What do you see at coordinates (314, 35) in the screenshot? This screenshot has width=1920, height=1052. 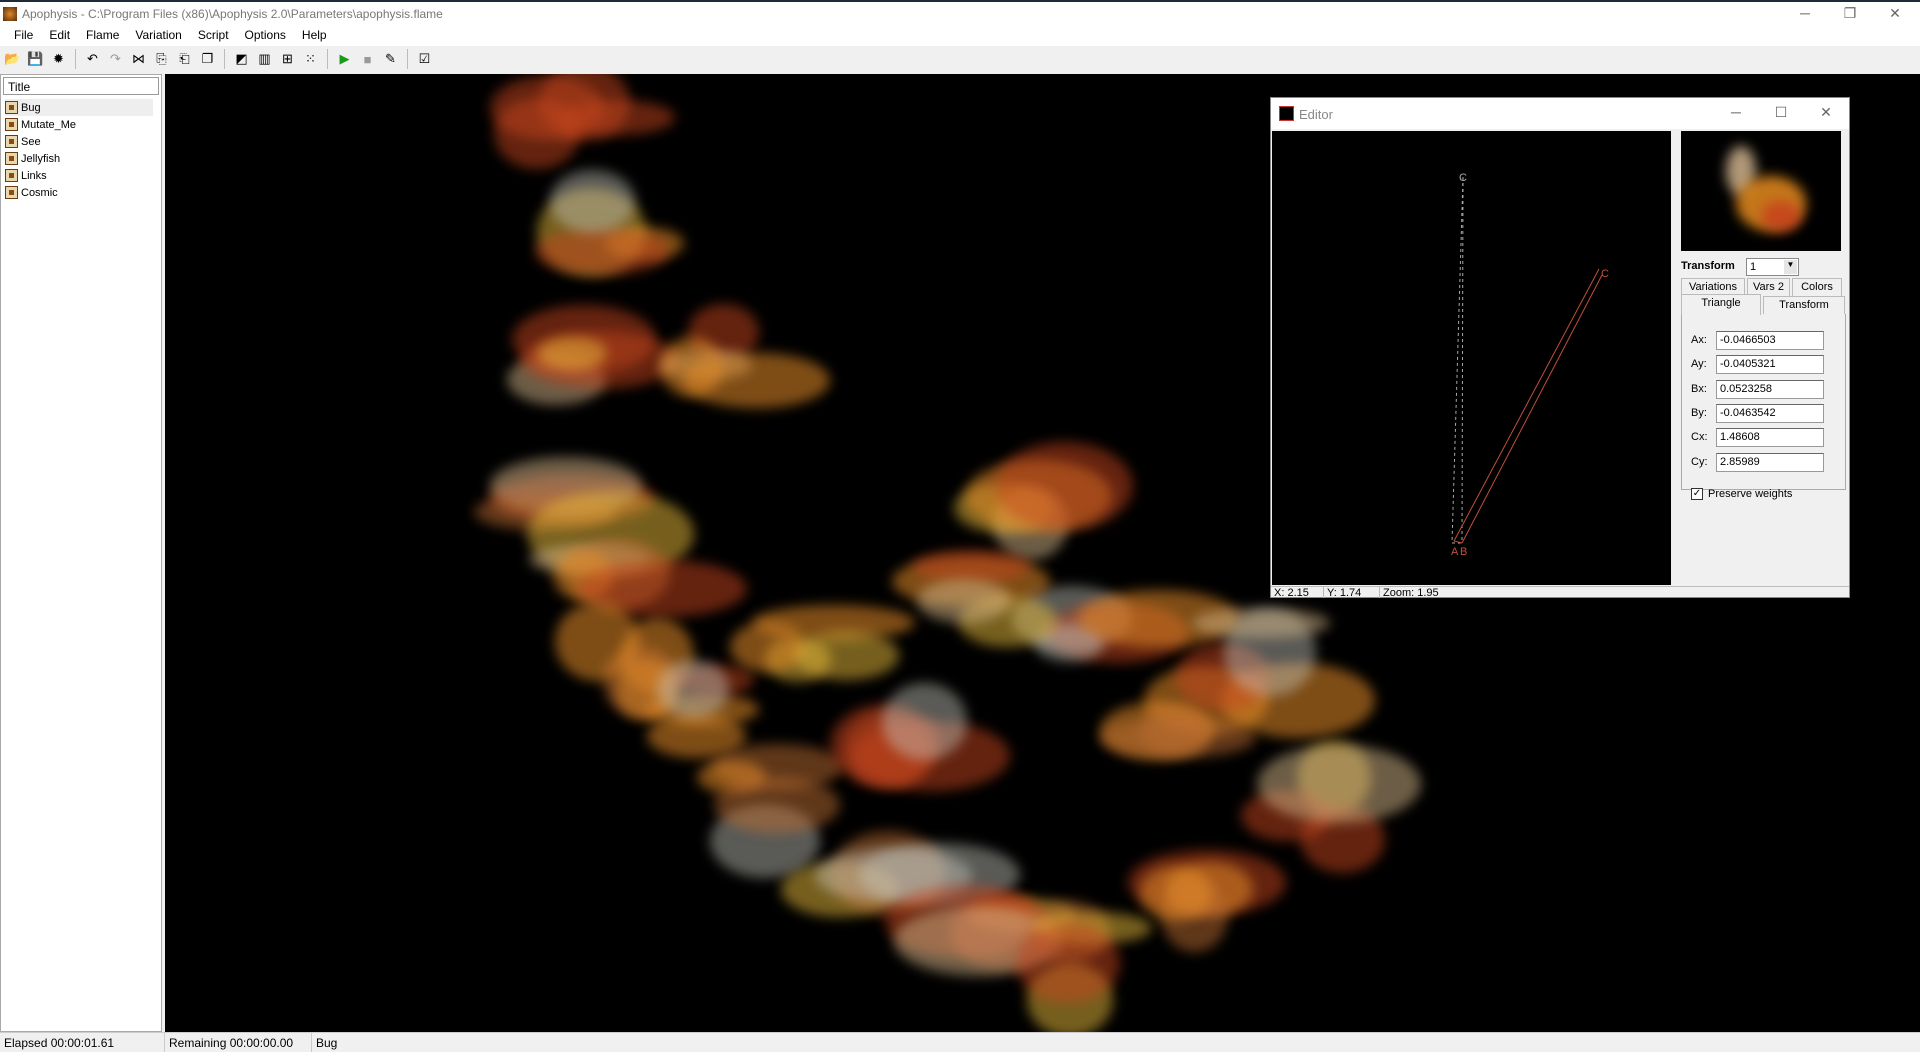 I see `menu-help: Help` at bounding box center [314, 35].